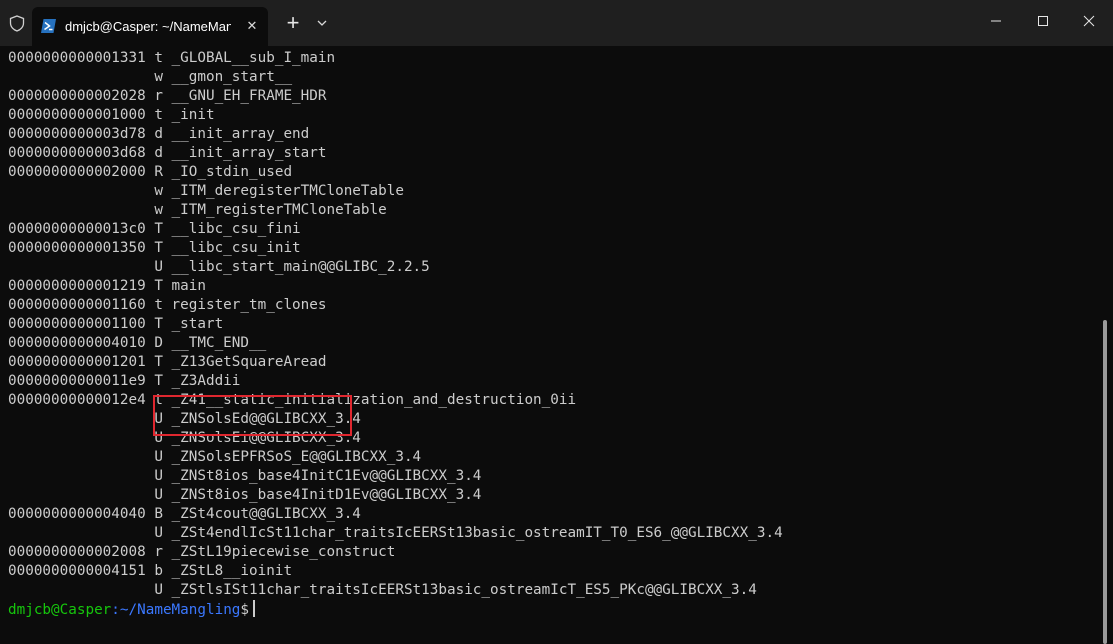  Describe the element at coordinates (556, 23) in the screenshot. I see `title-bar: dmjcb@Casper: ~/NameMangling ✕ +` at that location.